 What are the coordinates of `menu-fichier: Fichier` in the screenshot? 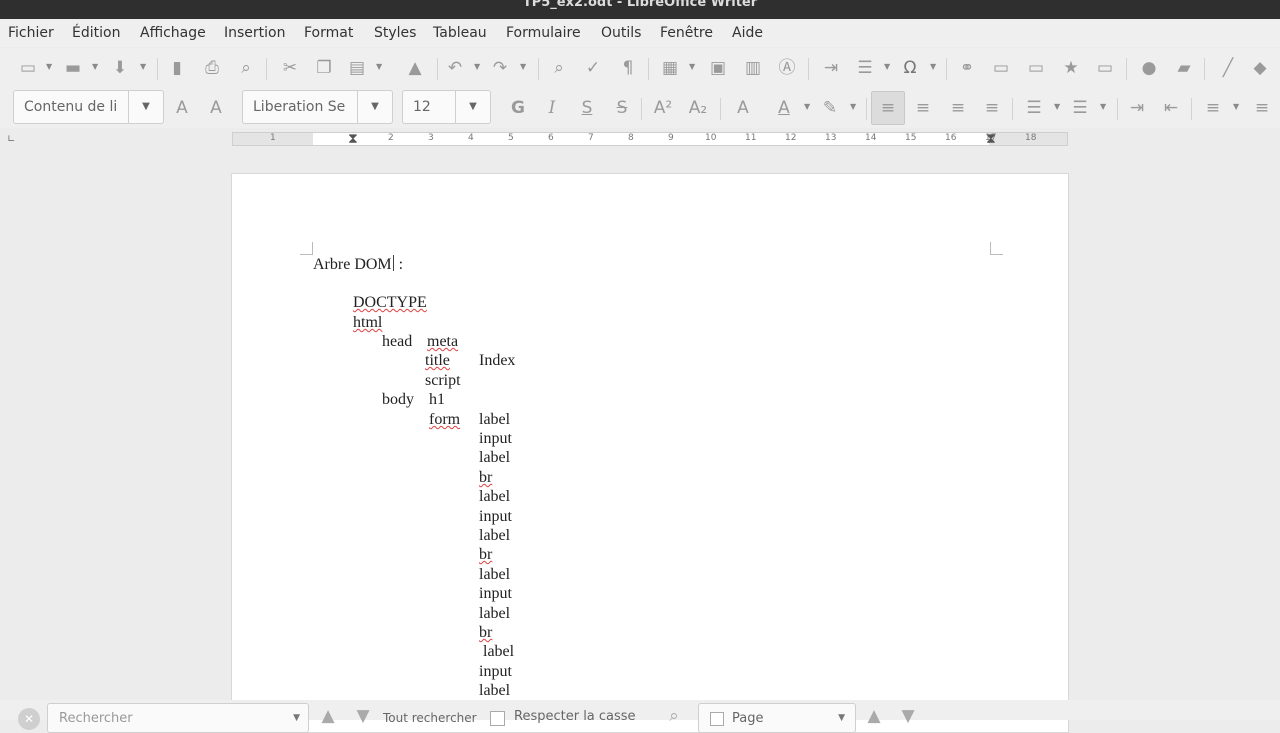 It's located at (31, 33).